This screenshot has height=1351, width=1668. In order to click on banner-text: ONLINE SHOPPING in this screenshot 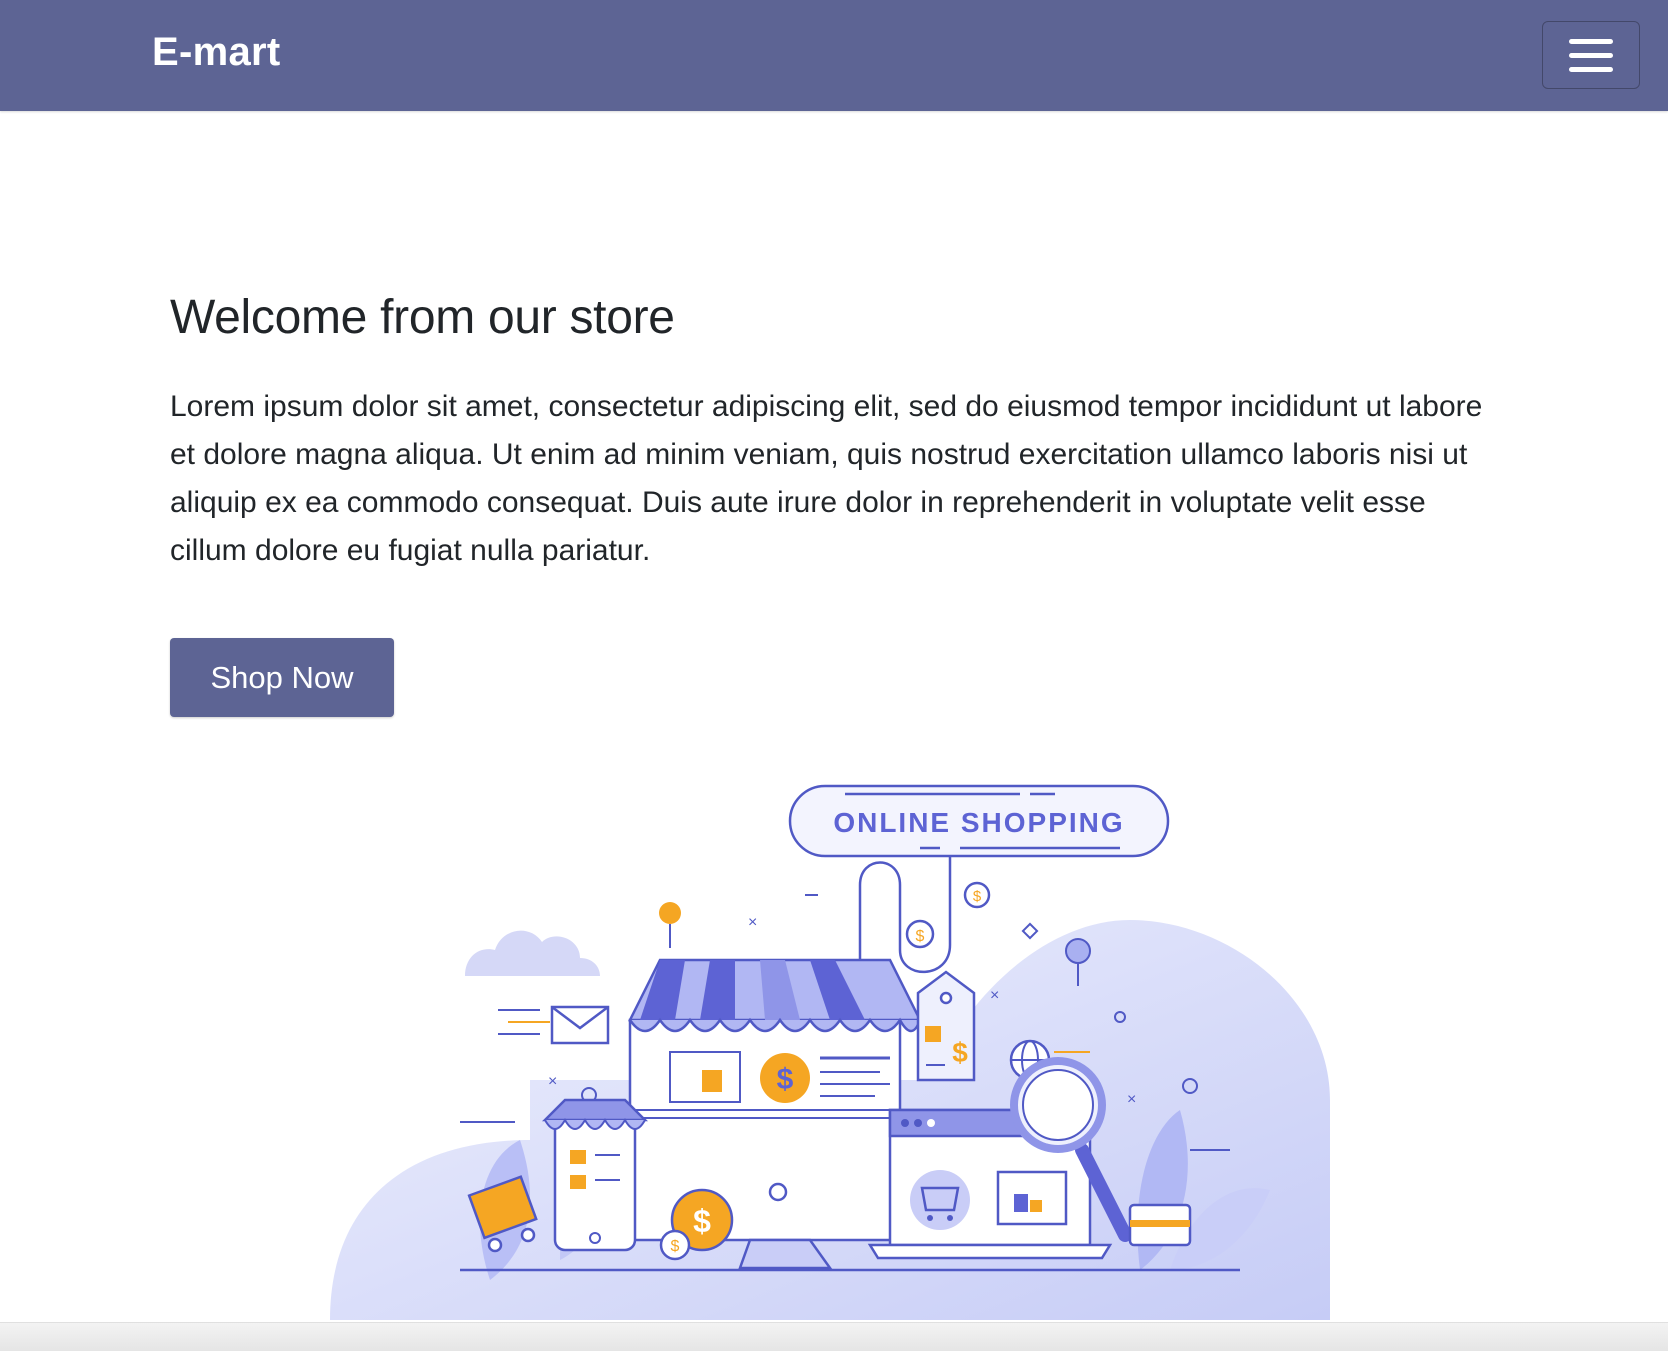, I will do `click(978, 822)`.